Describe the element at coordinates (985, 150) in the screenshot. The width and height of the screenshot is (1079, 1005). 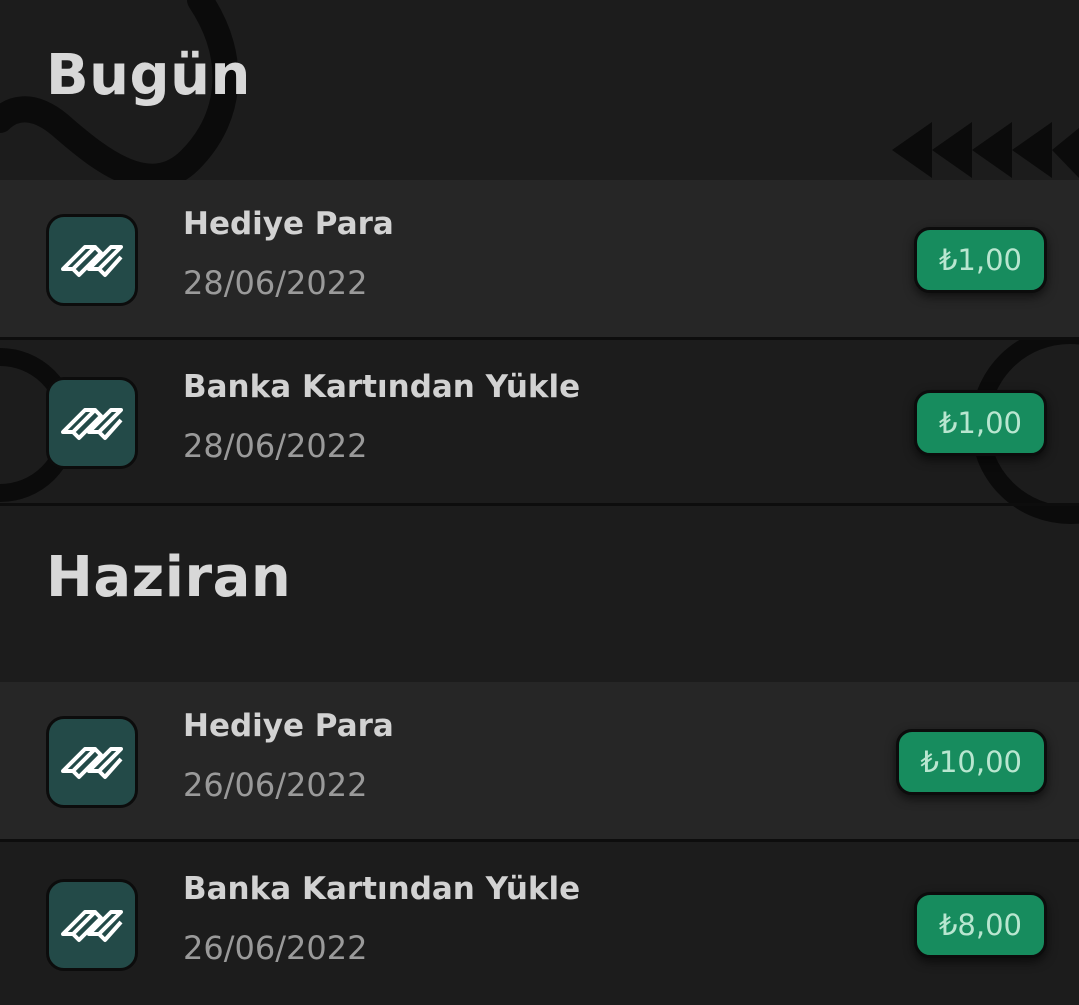
I see `chevron-pattern-icon` at that location.